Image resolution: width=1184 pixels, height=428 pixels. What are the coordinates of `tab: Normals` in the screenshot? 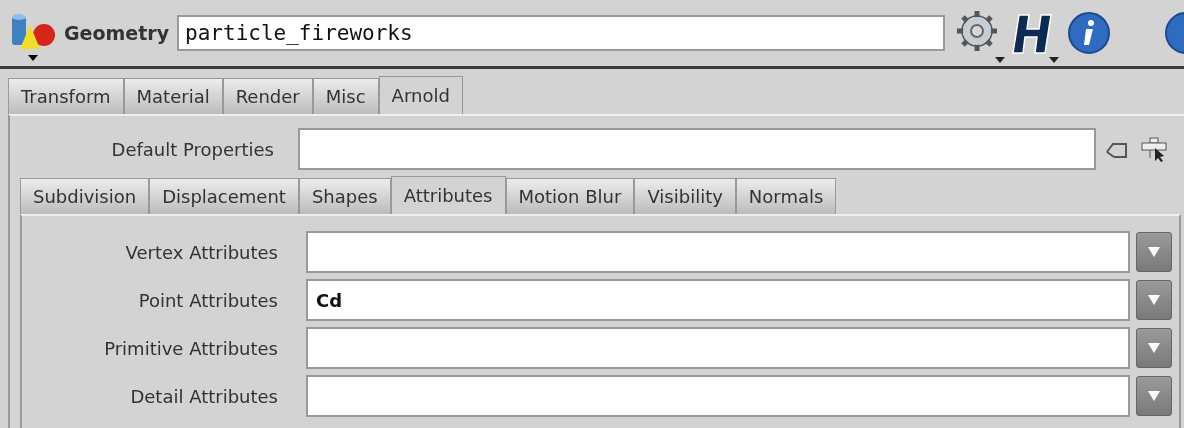 It's located at (786, 196).